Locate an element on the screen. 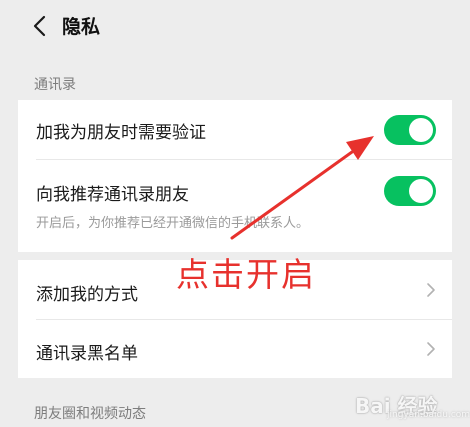  section-label-contacts: 通讯录 is located at coordinates (55, 85).